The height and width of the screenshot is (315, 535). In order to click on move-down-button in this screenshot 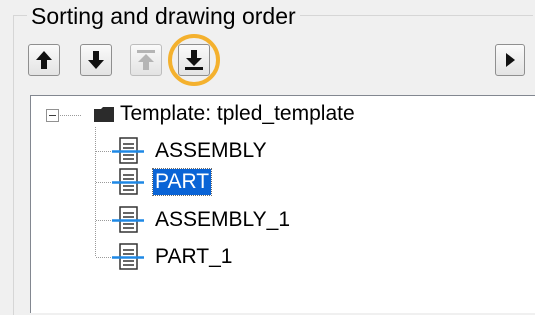, I will do `click(96, 60)`.